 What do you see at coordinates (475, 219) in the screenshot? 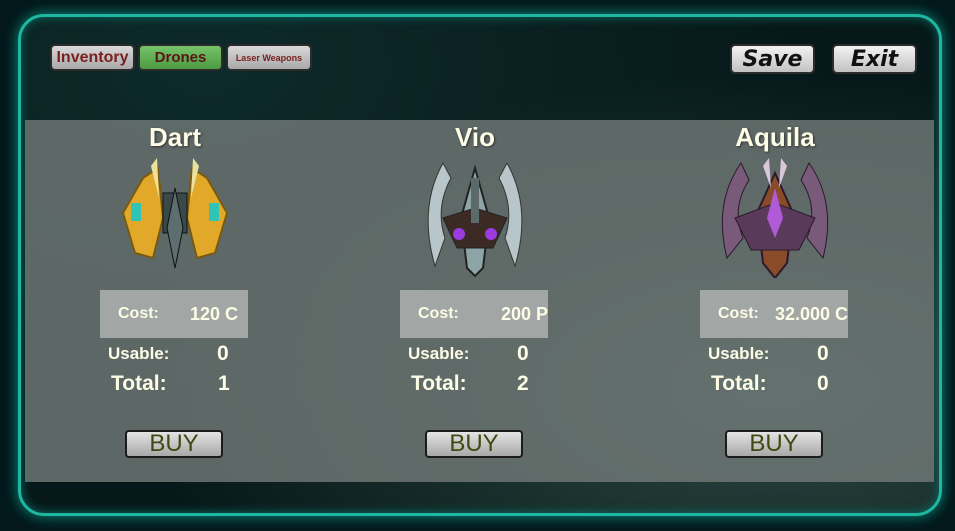
I see `vio-ship-icon` at bounding box center [475, 219].